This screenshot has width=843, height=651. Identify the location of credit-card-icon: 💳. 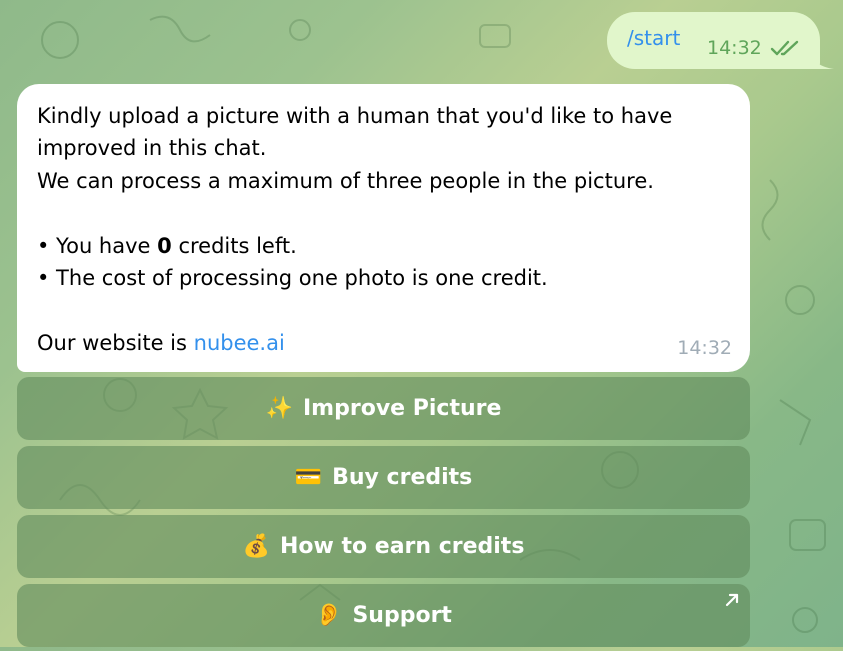
(308, 477).